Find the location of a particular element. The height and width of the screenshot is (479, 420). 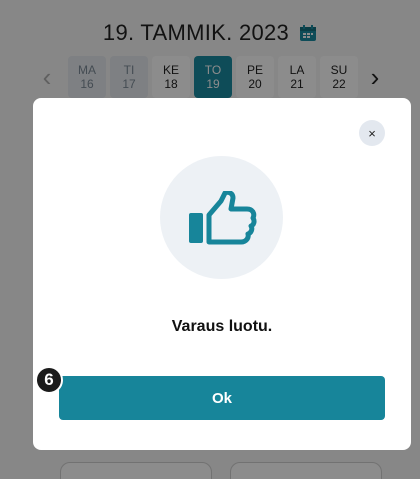

step-number-badge: 6 is located at coordinates (49, 380).